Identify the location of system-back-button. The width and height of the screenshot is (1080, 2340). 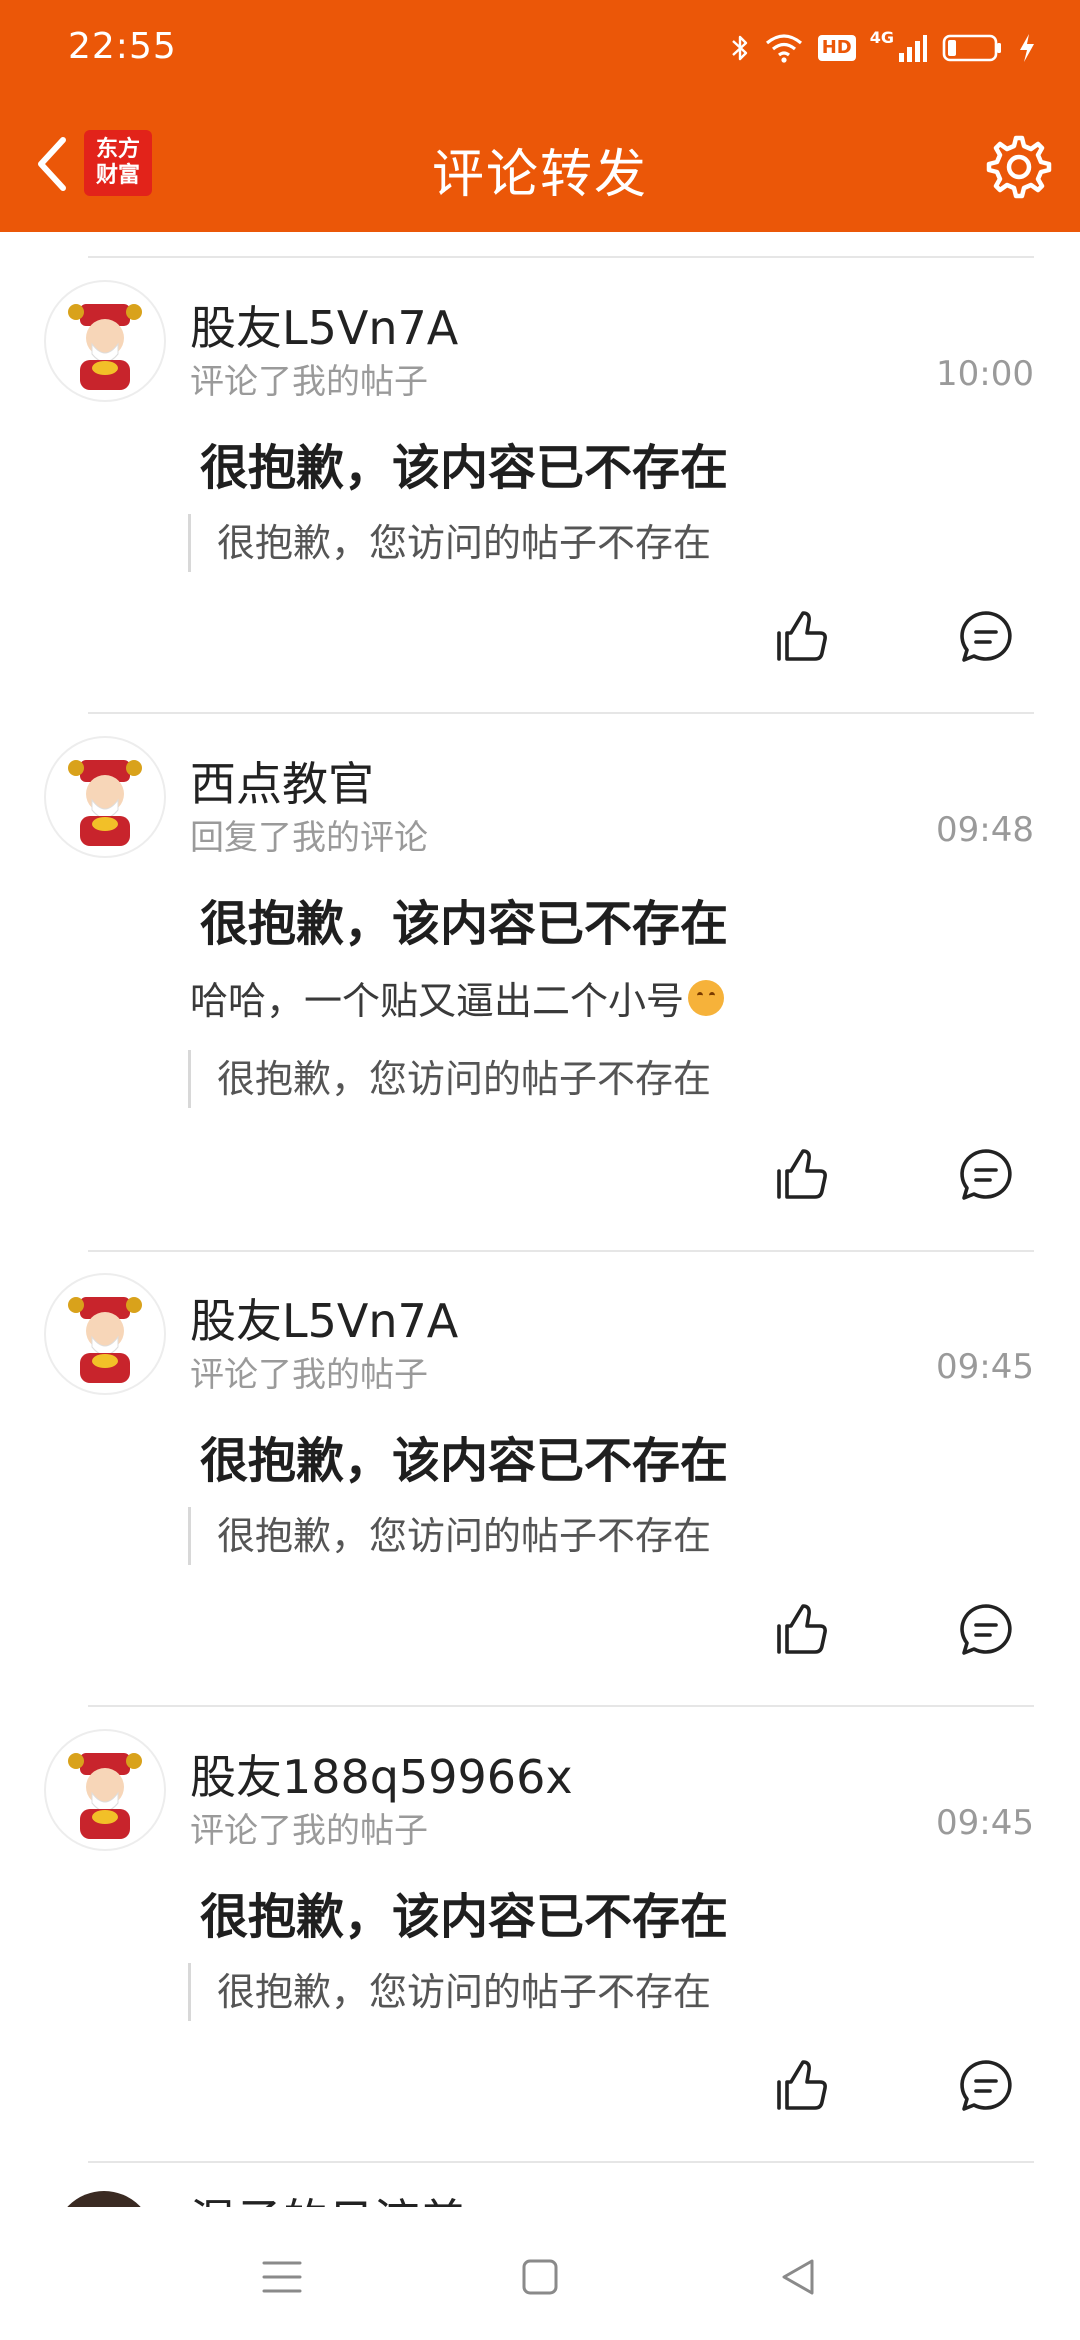
(798, 2277).